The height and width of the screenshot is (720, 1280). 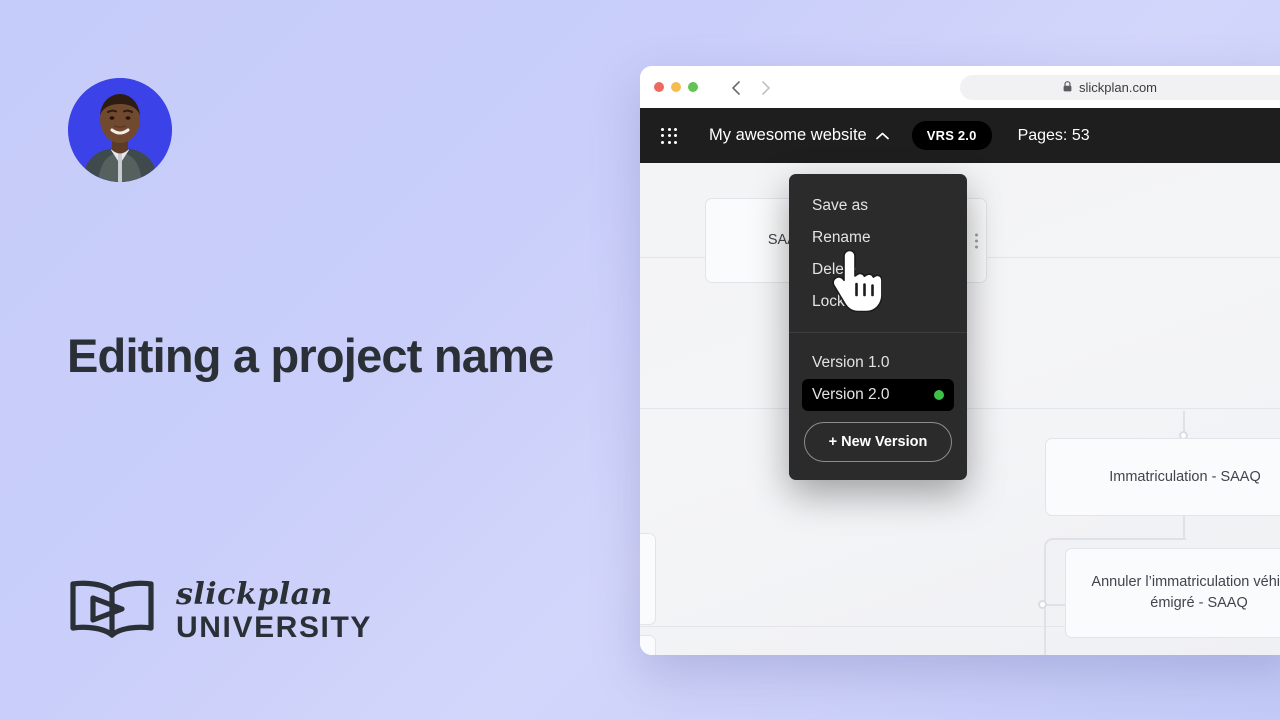 I want to click on chevron-up-icon, so click(x=882, y=135).